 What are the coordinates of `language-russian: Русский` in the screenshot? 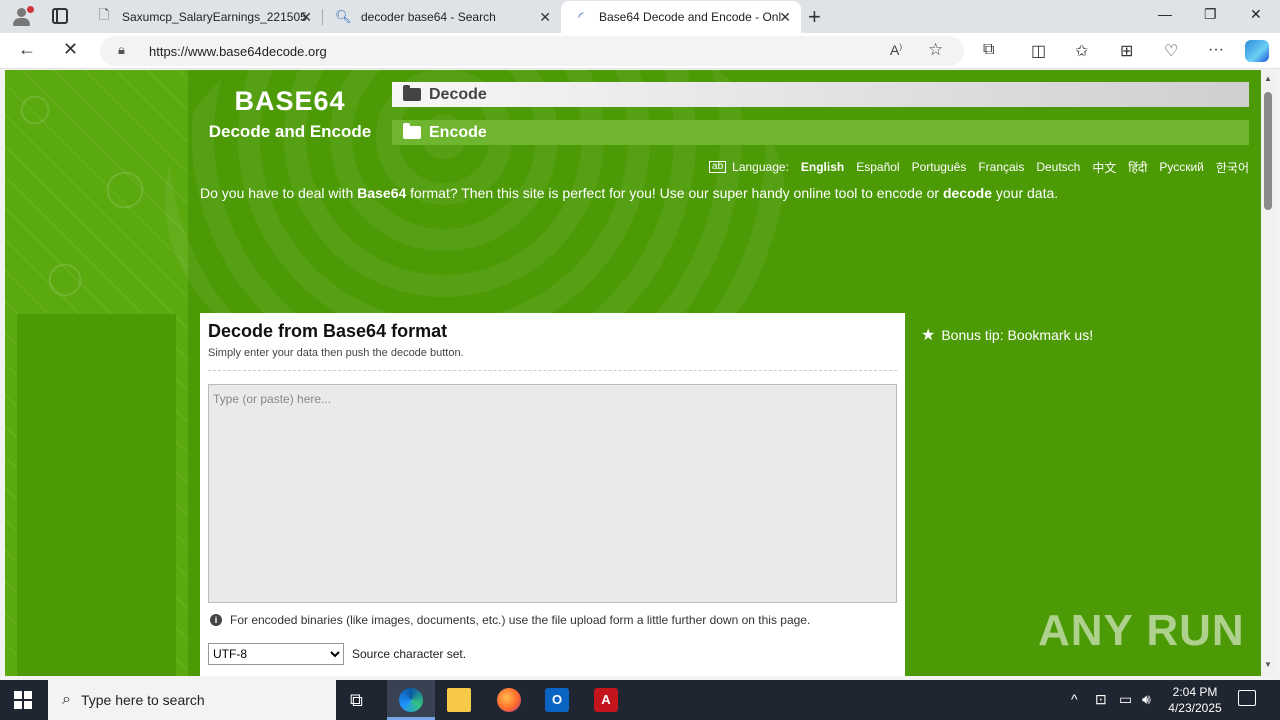 It's located at (1181, 167).